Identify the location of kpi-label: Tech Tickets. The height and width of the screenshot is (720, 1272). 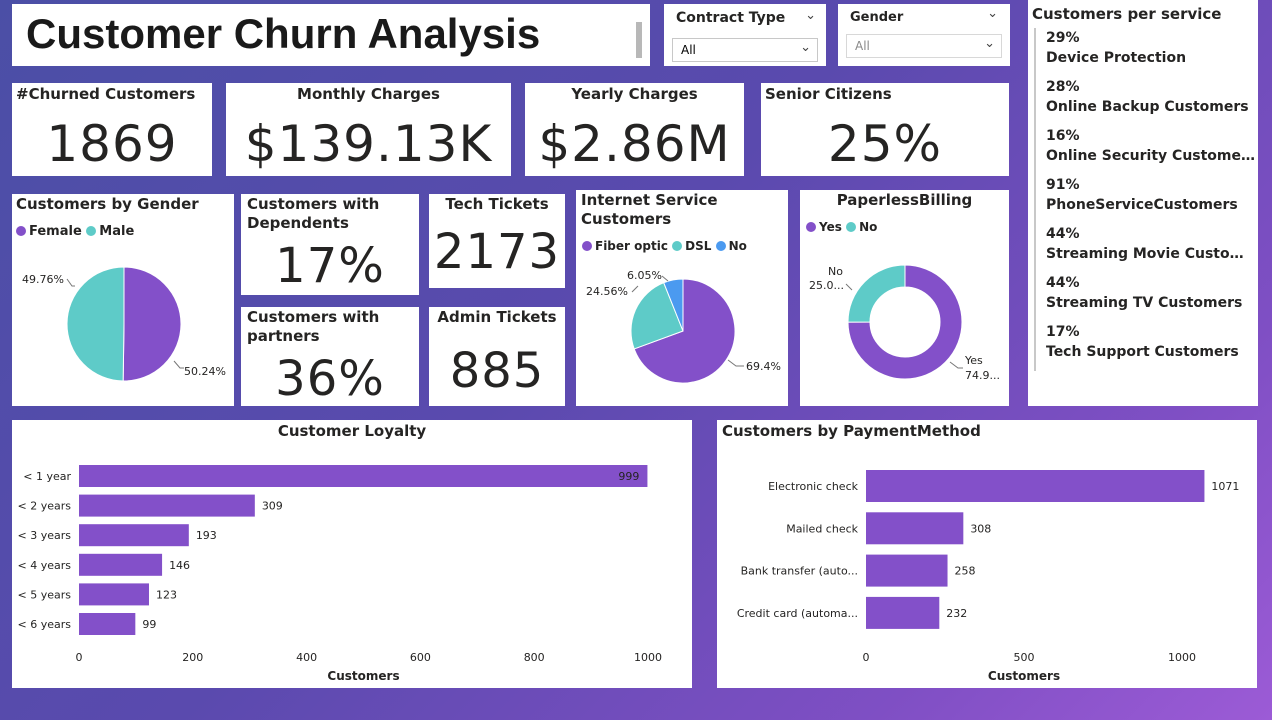
(497, 204).